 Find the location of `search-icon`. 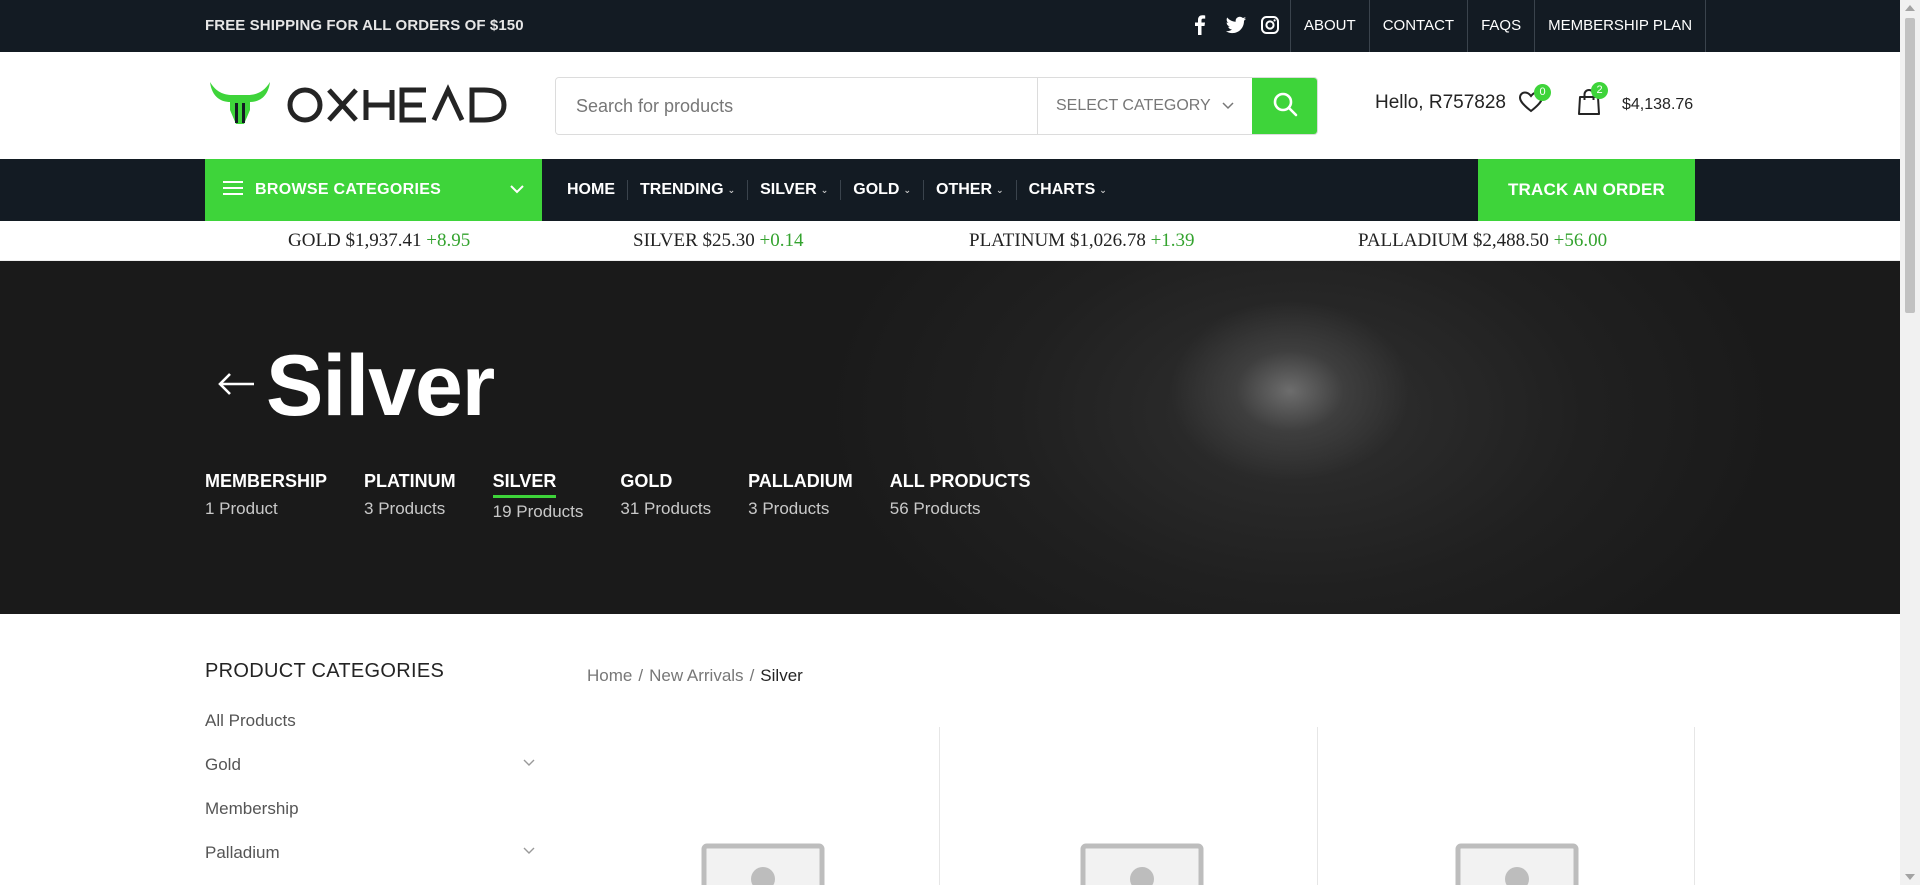

search-icon is located at coordinates (1285, 106).